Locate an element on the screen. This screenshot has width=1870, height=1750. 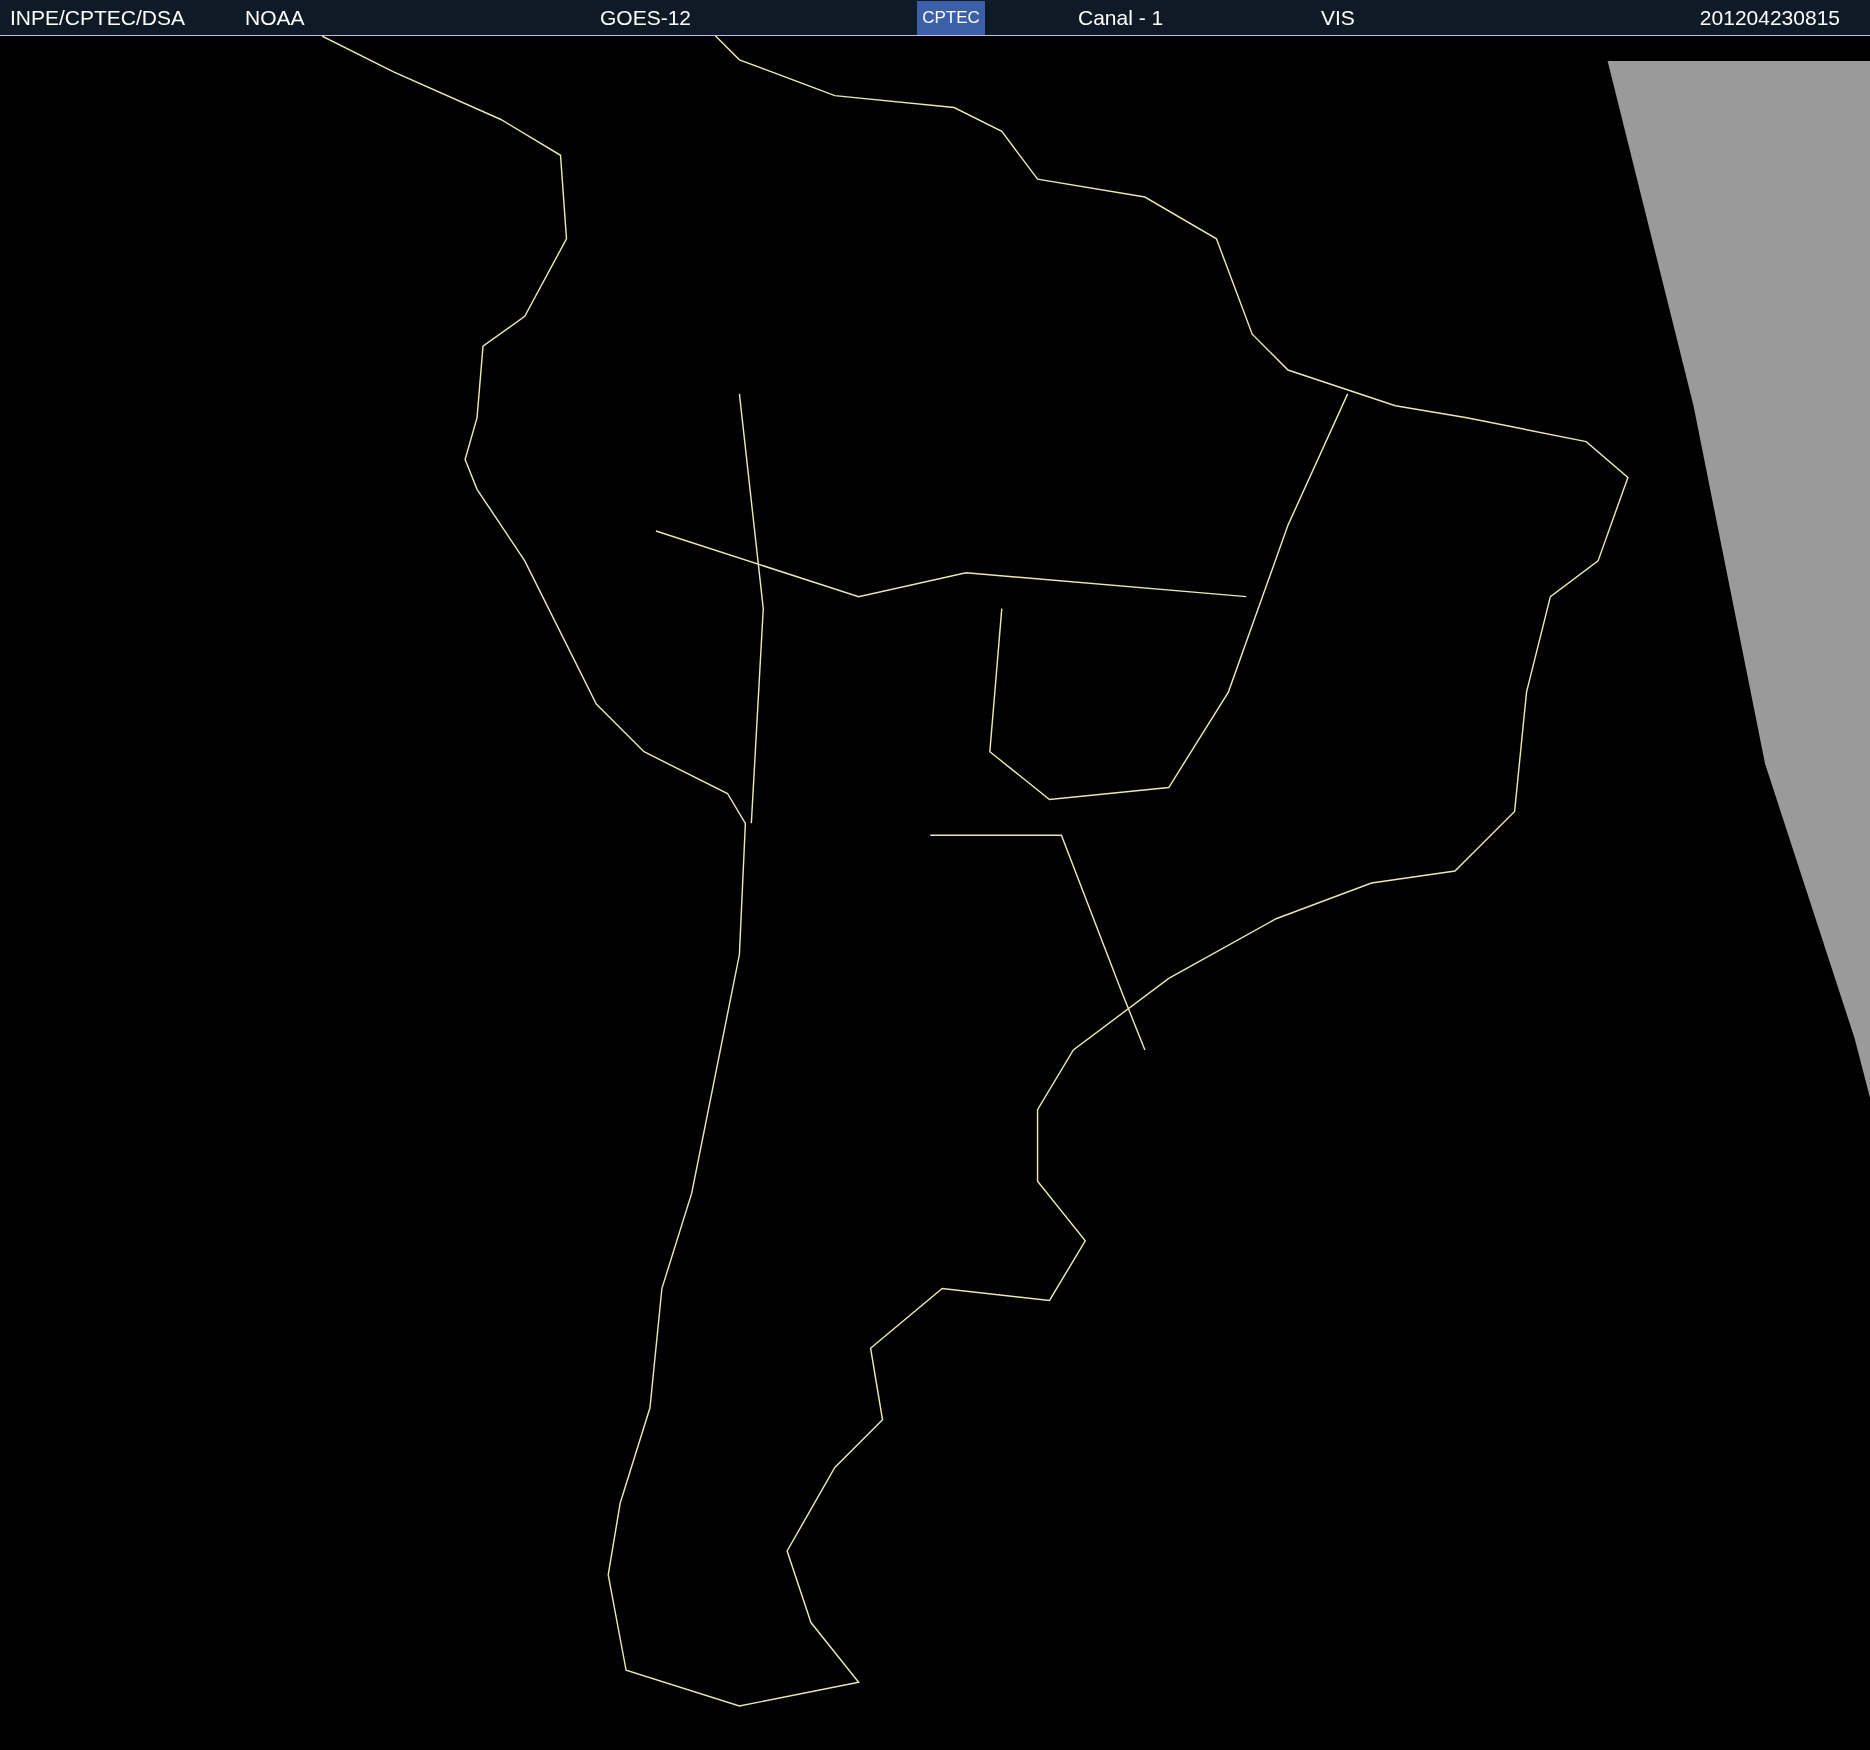
band-label: VIS is located at coordinates (1338, 17).